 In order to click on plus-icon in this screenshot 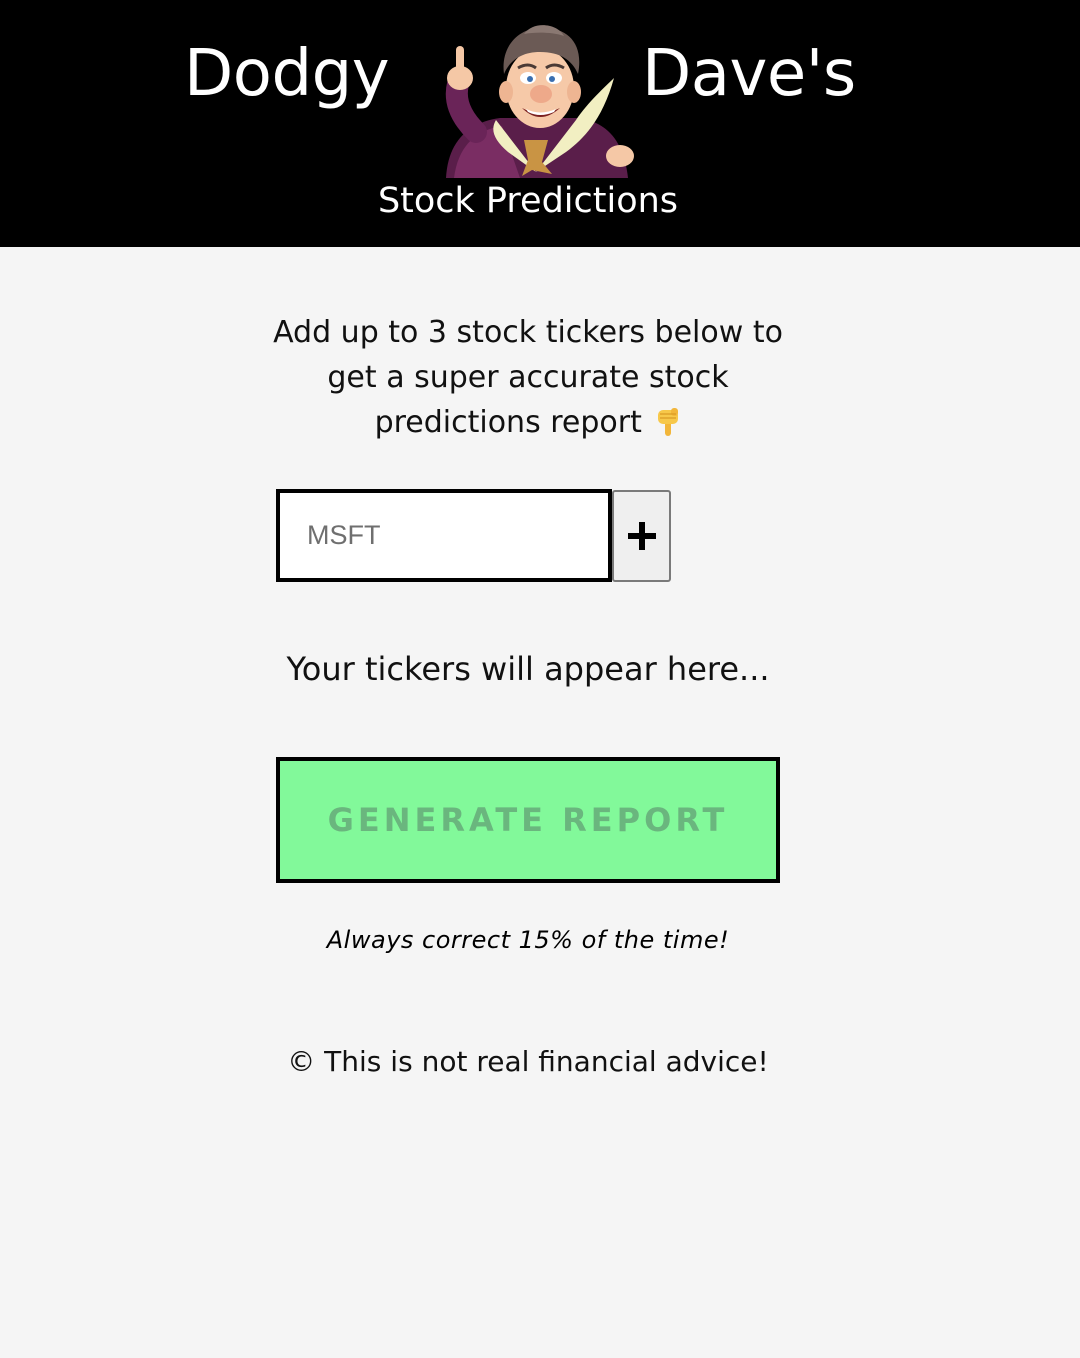, I will do `click(641, 536)`.